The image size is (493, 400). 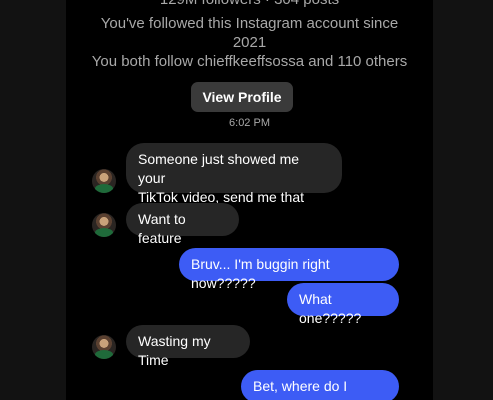 I want to click on message-timestamp: 6:02 PM, so click(x=249, y=123).